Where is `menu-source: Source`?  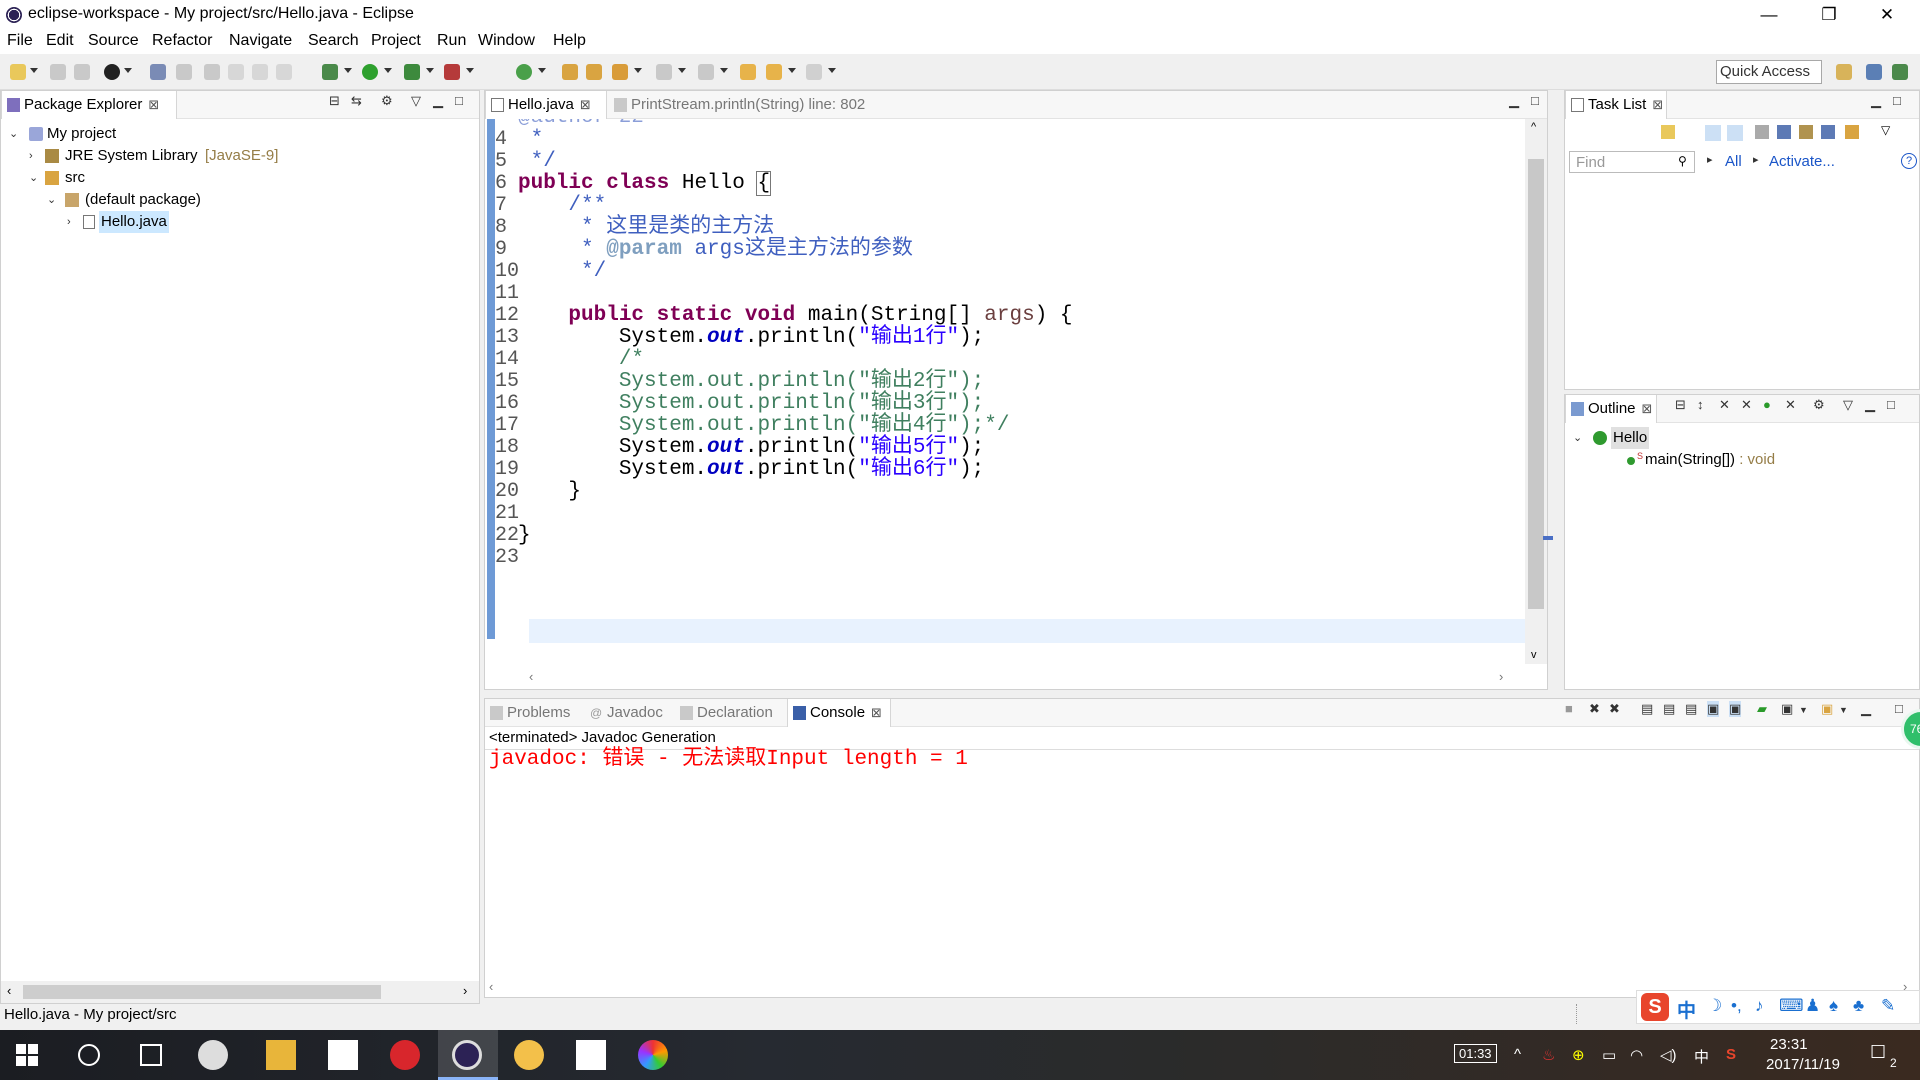 menu-source: Source is located at coordinates (113, 41).